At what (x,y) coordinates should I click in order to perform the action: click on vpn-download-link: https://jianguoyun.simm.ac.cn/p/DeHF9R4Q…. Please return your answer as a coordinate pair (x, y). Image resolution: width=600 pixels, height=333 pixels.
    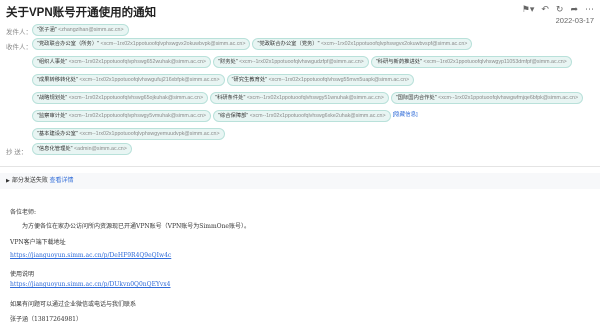
    Looking at the image, I should click on (90, 255).